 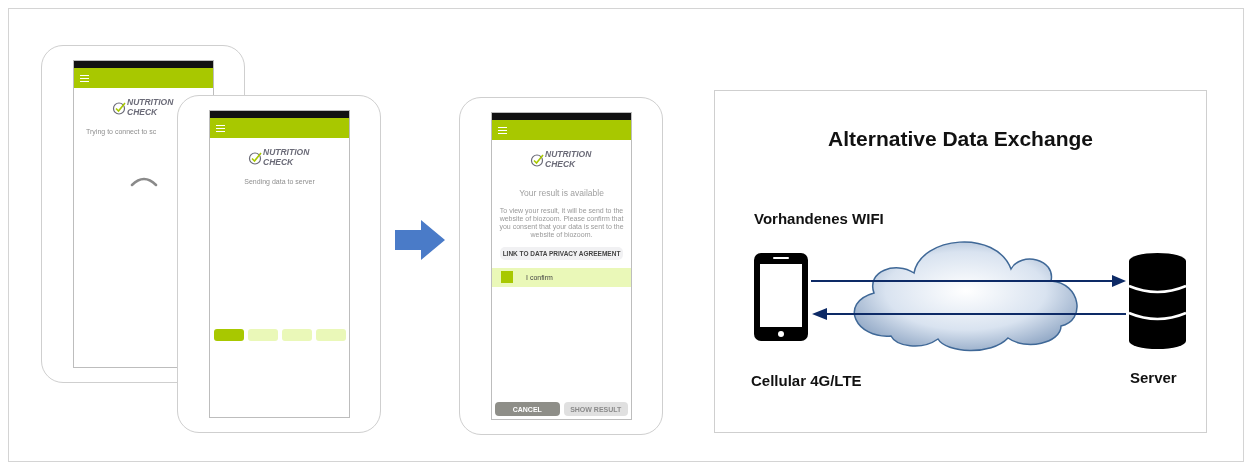 What do you see at coordinates (806, 380) in the screenshot?
I see `cellular-label: Cellular 4G/LTE` at bounding box center [806, 380].